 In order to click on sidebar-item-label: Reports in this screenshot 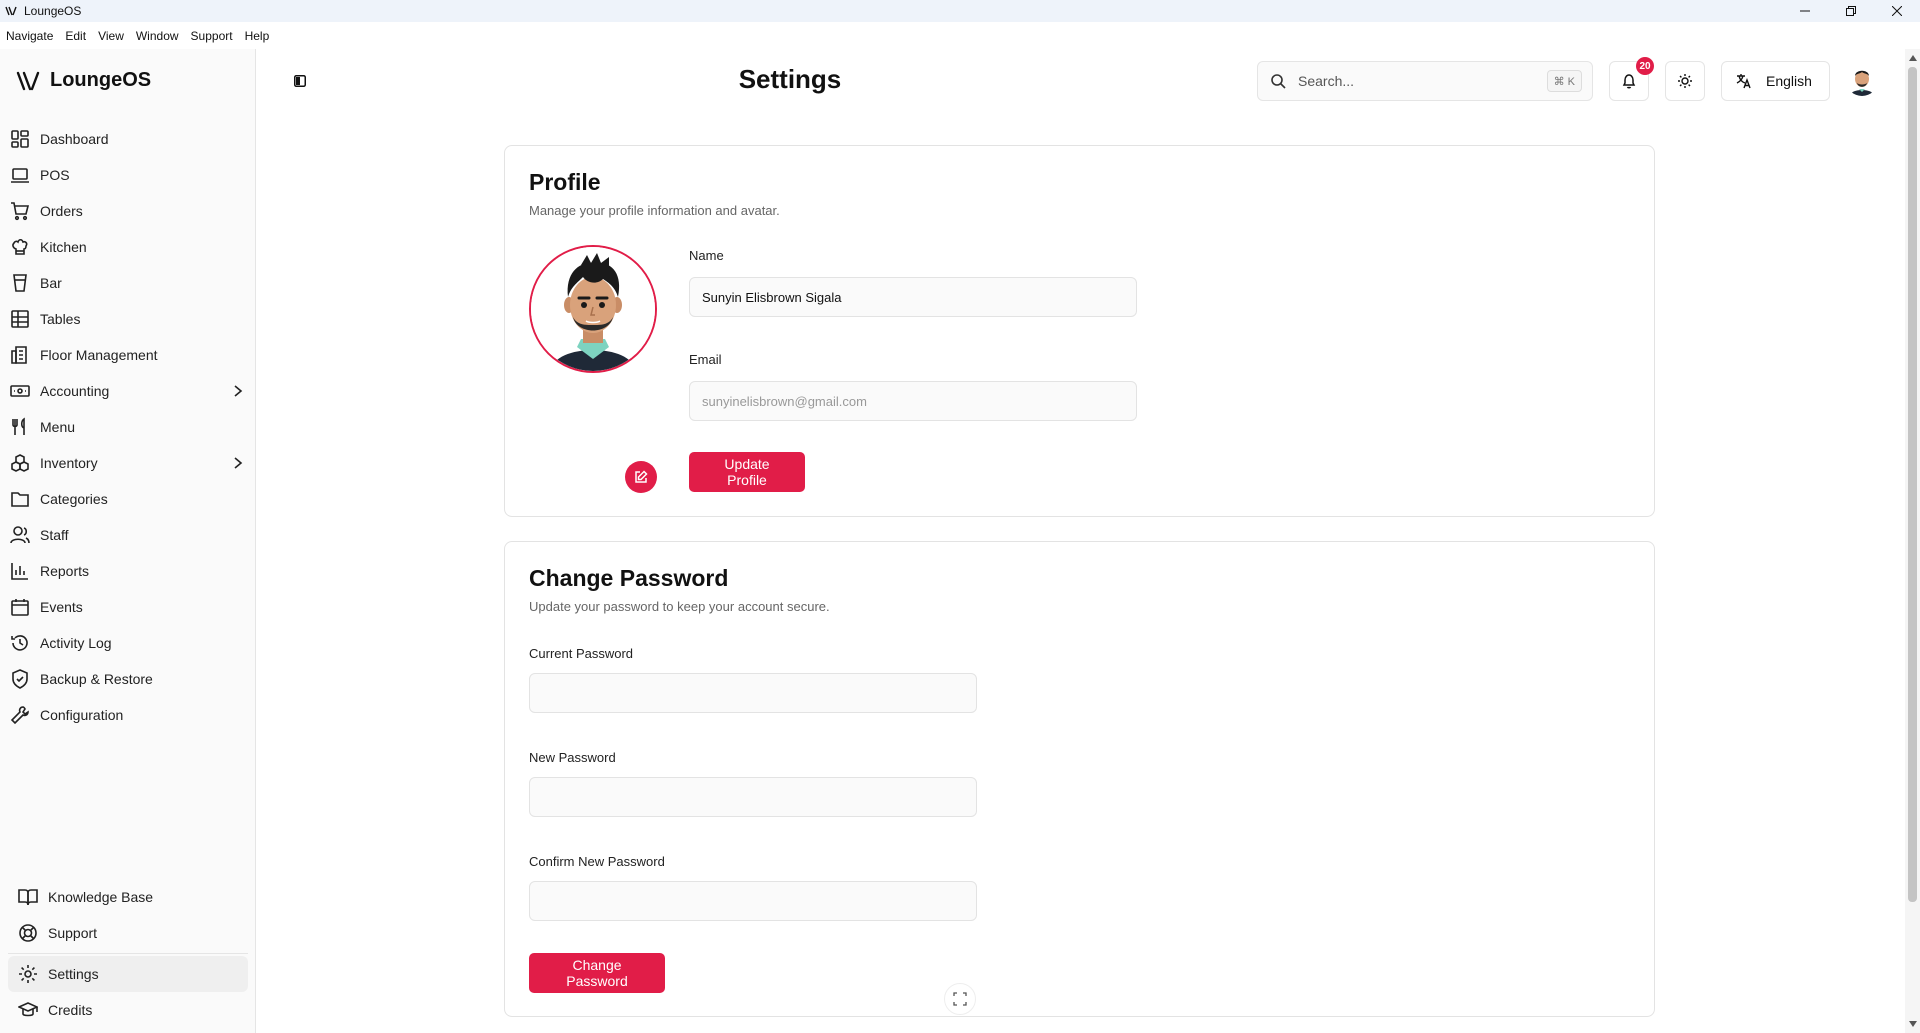, I will do `click(65, 571)`.